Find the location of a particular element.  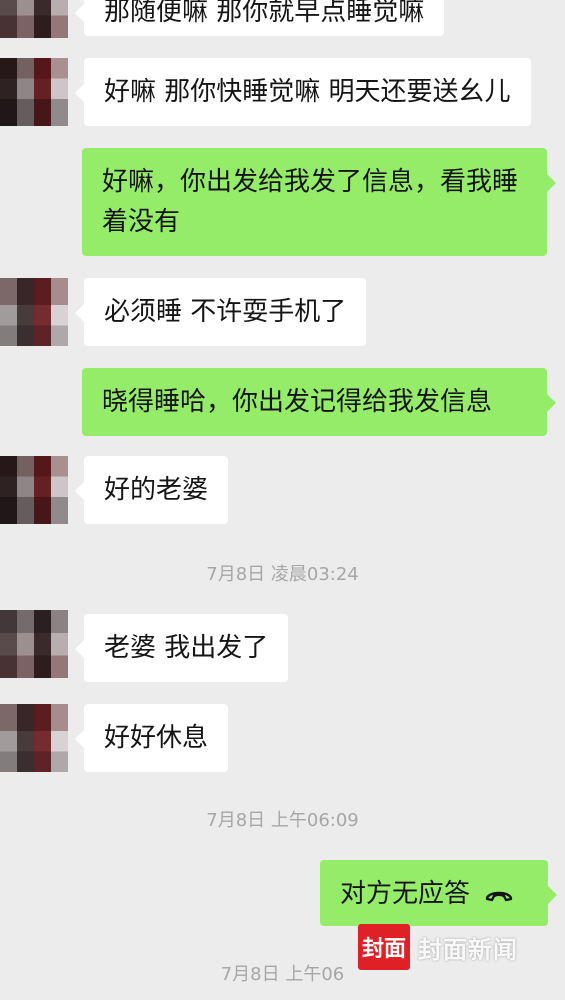

message-bubble-incoming: 老婆 我出发了 is located at coordinates (181, 648).